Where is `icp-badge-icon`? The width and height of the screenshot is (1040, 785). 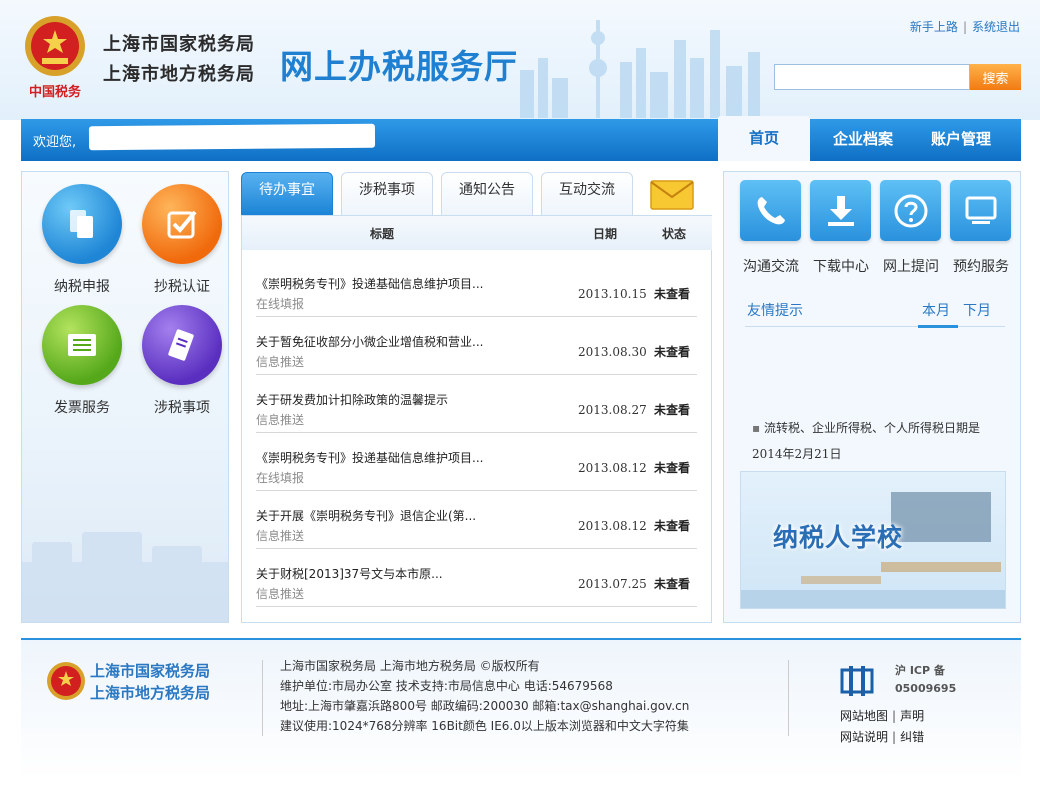 icp-badge-icon is located at coordinates (857, 681).